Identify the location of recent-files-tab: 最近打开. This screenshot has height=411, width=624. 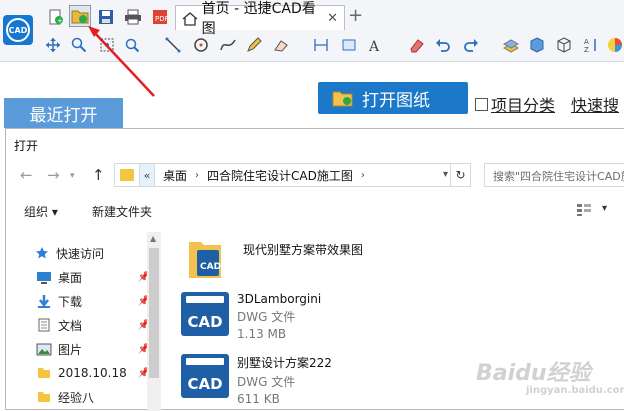
(63, 113).